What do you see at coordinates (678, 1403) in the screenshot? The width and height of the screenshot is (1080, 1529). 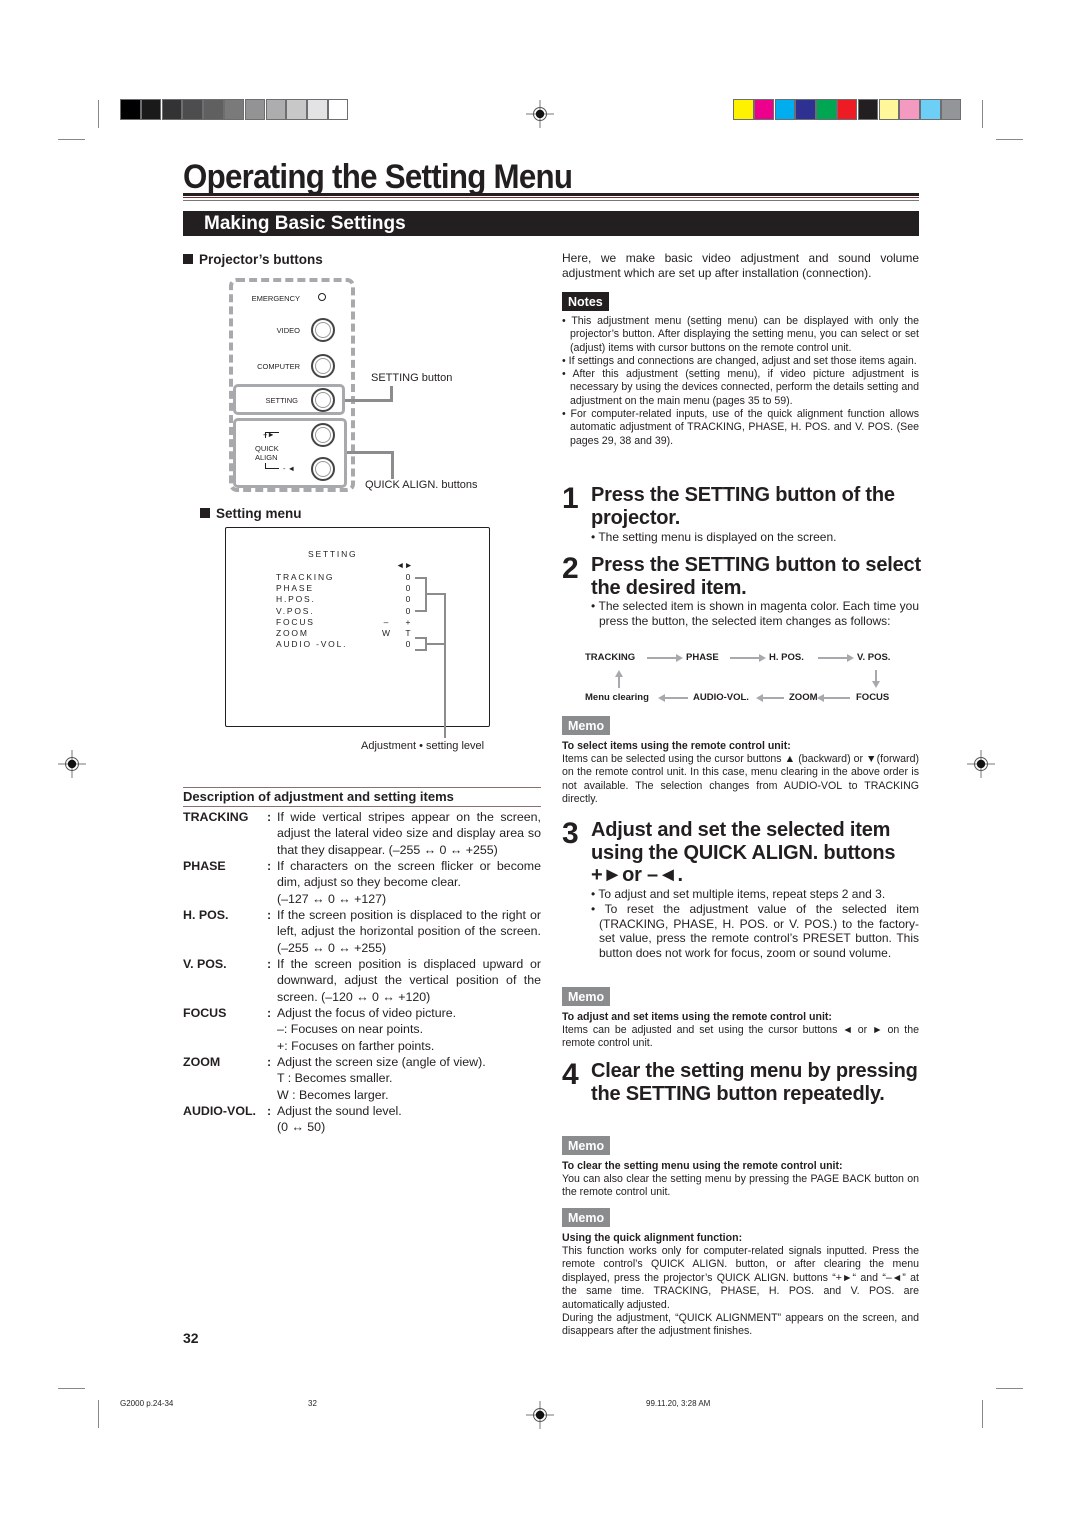 I see `footer-date: 99.11.20, 3:28 AM` at bounding box center [678, 1403].